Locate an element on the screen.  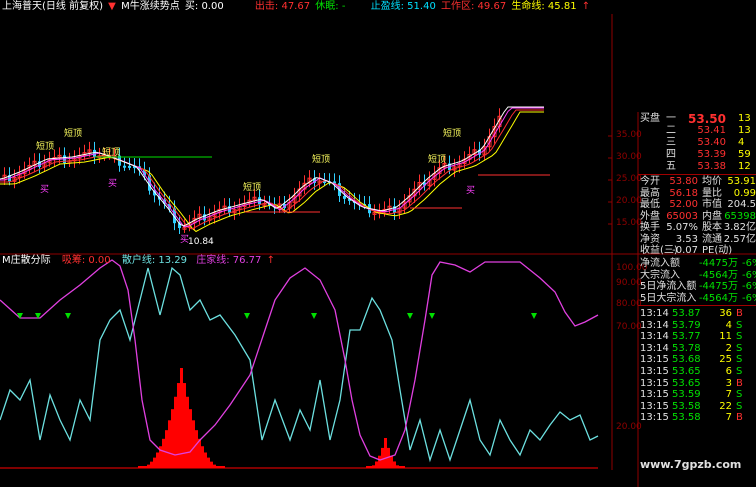
flow-label: 5日净流入额 is located at coordinates (668, 286).